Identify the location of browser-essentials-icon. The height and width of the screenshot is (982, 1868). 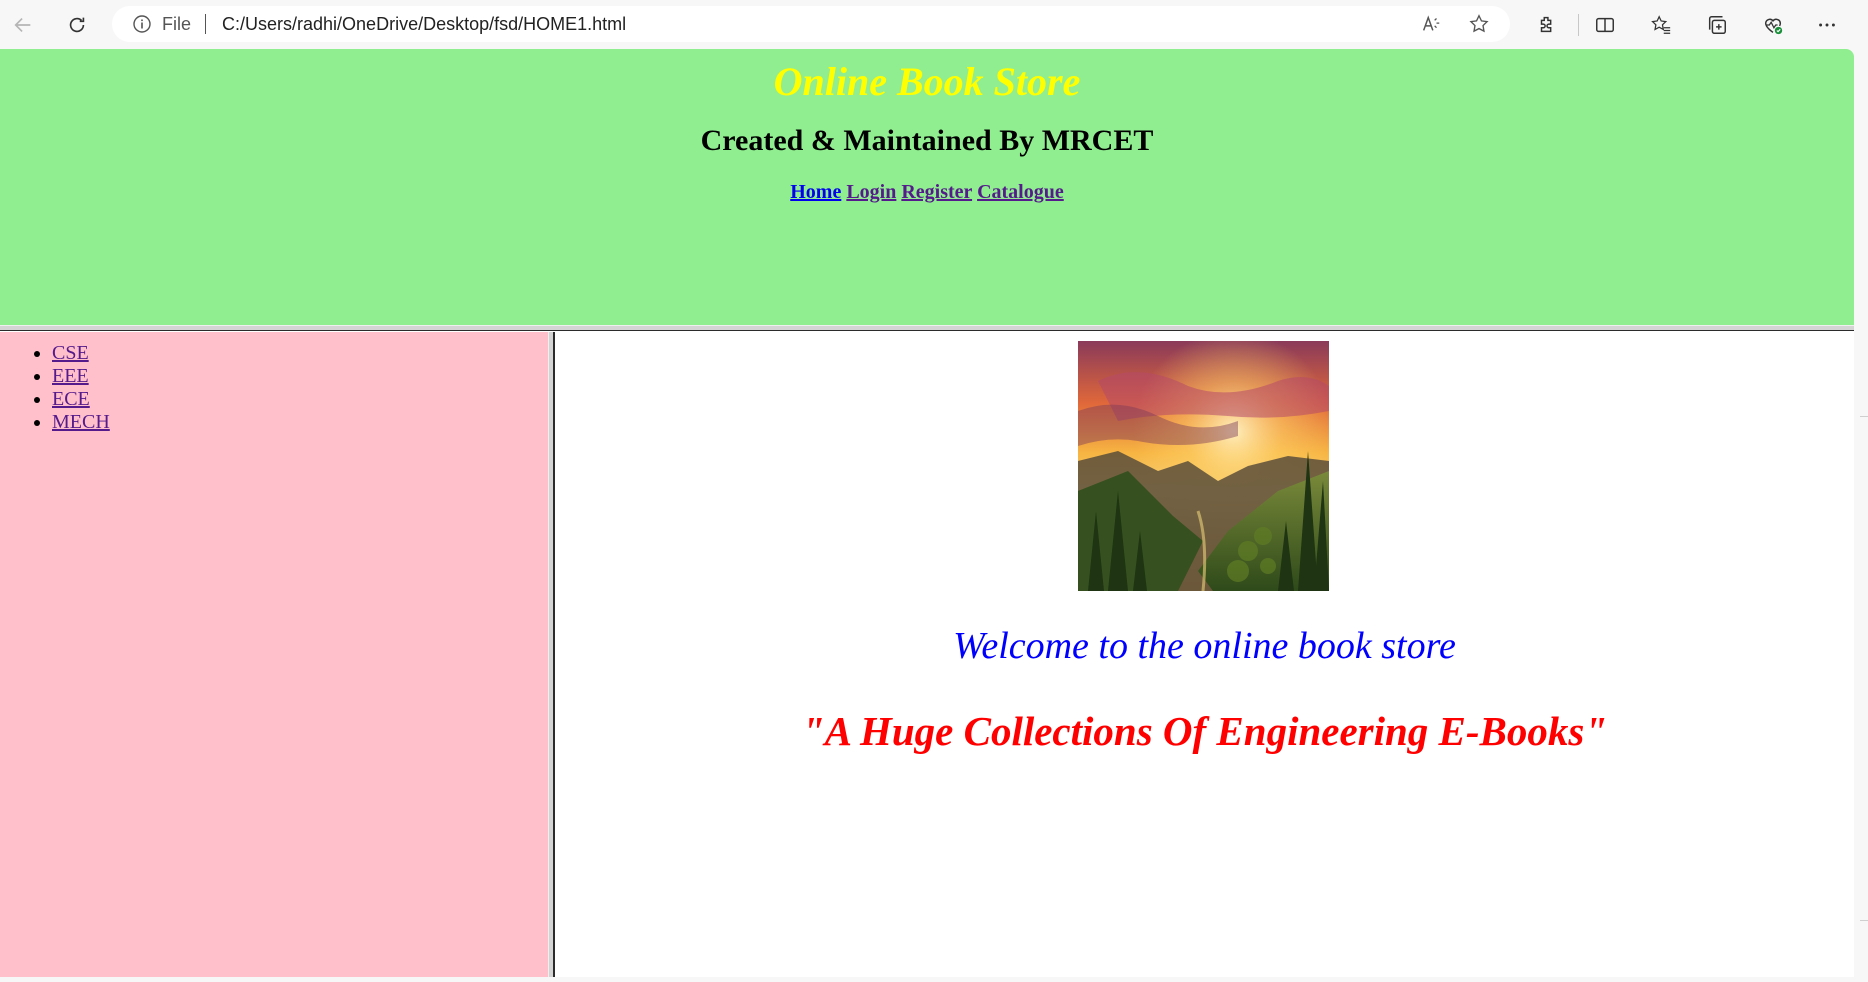
(1773, 25).